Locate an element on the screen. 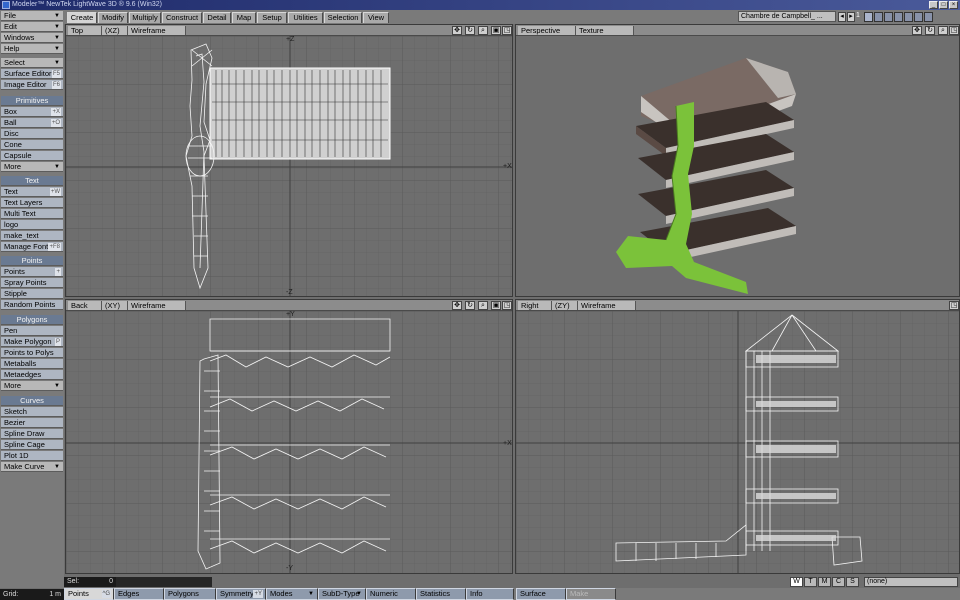  view-type-select: Top is located at coordinates (85, 30).